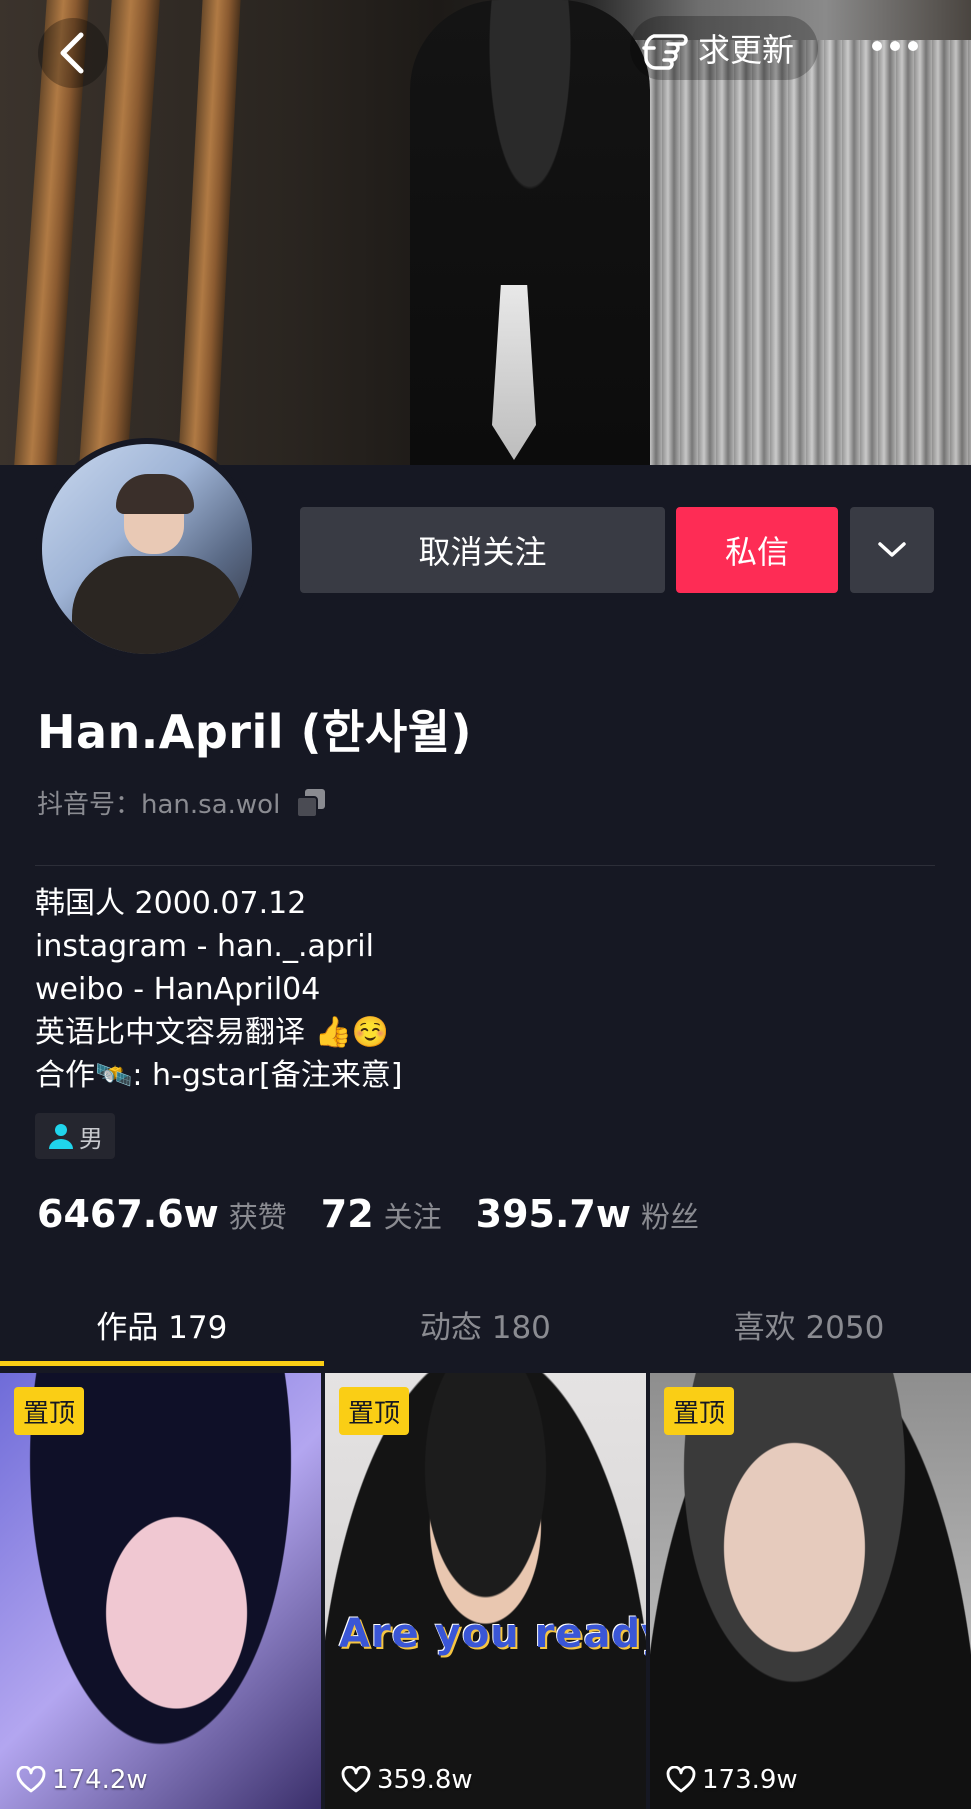 The height and width of the screenshot is (1809, 971). What do you see at coordinates (750, 1780) in the screenshot?
I see `likes-count: 173.9w` at bounding box center [750, 1780].